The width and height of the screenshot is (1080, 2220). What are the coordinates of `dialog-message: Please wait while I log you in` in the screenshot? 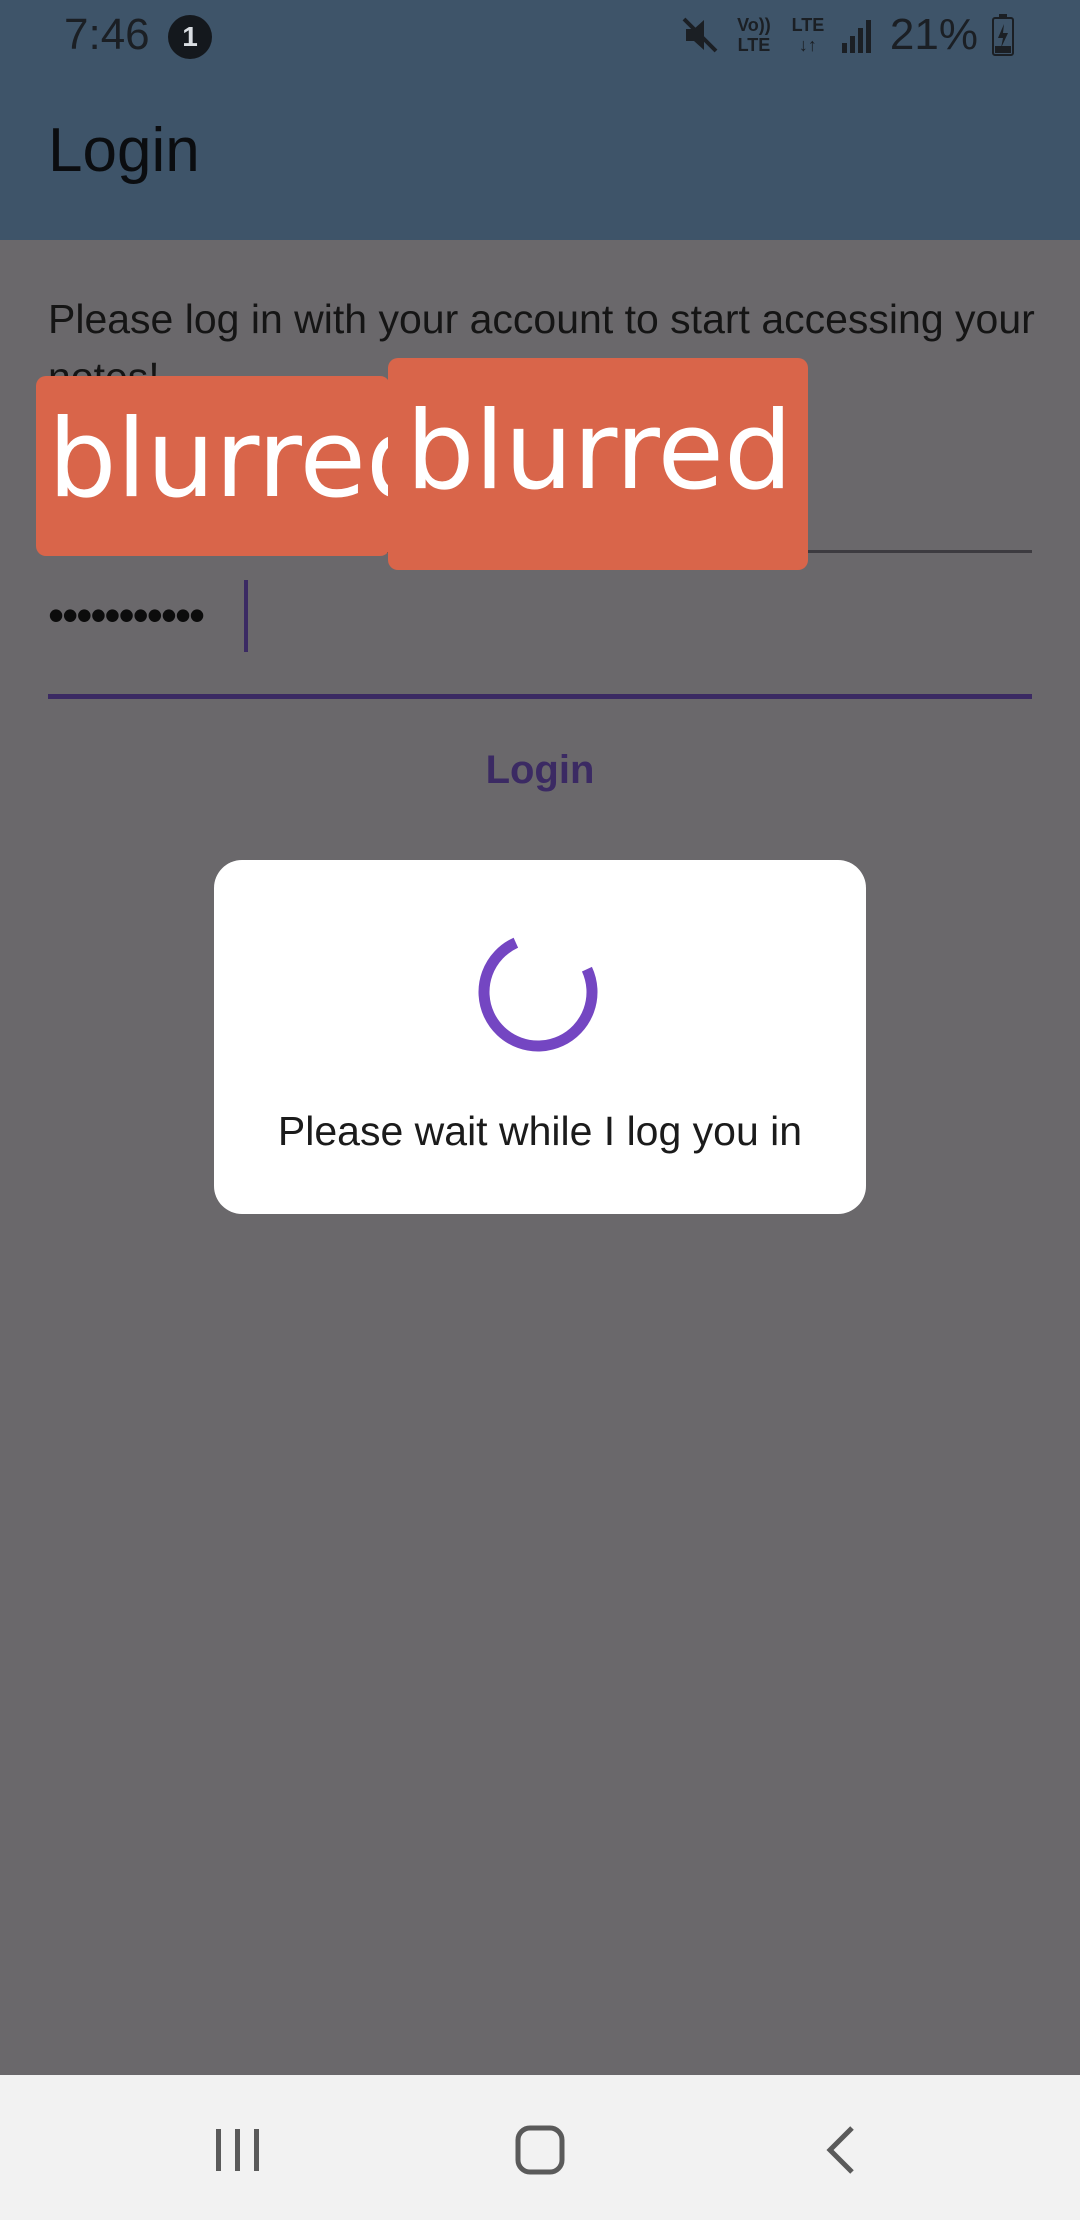 It's located at (540, 1131).